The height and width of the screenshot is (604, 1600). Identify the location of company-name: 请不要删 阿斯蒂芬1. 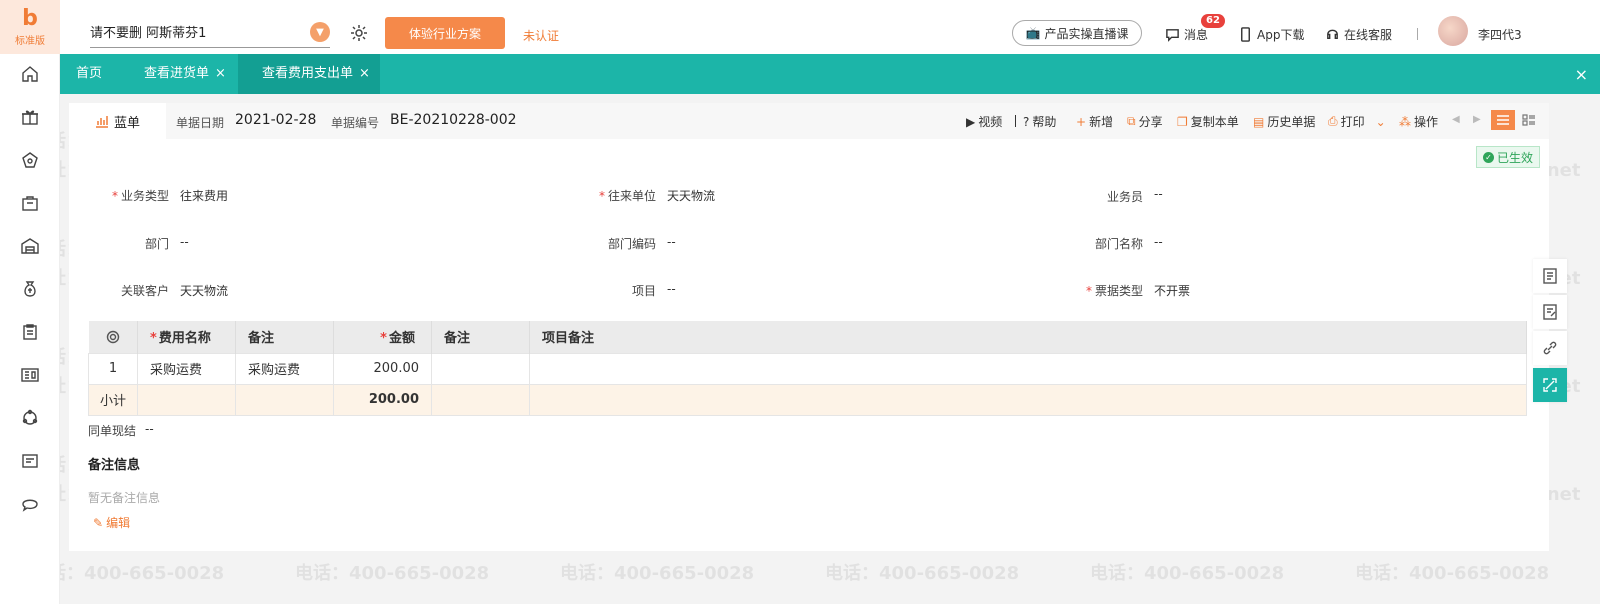
(210, 35).